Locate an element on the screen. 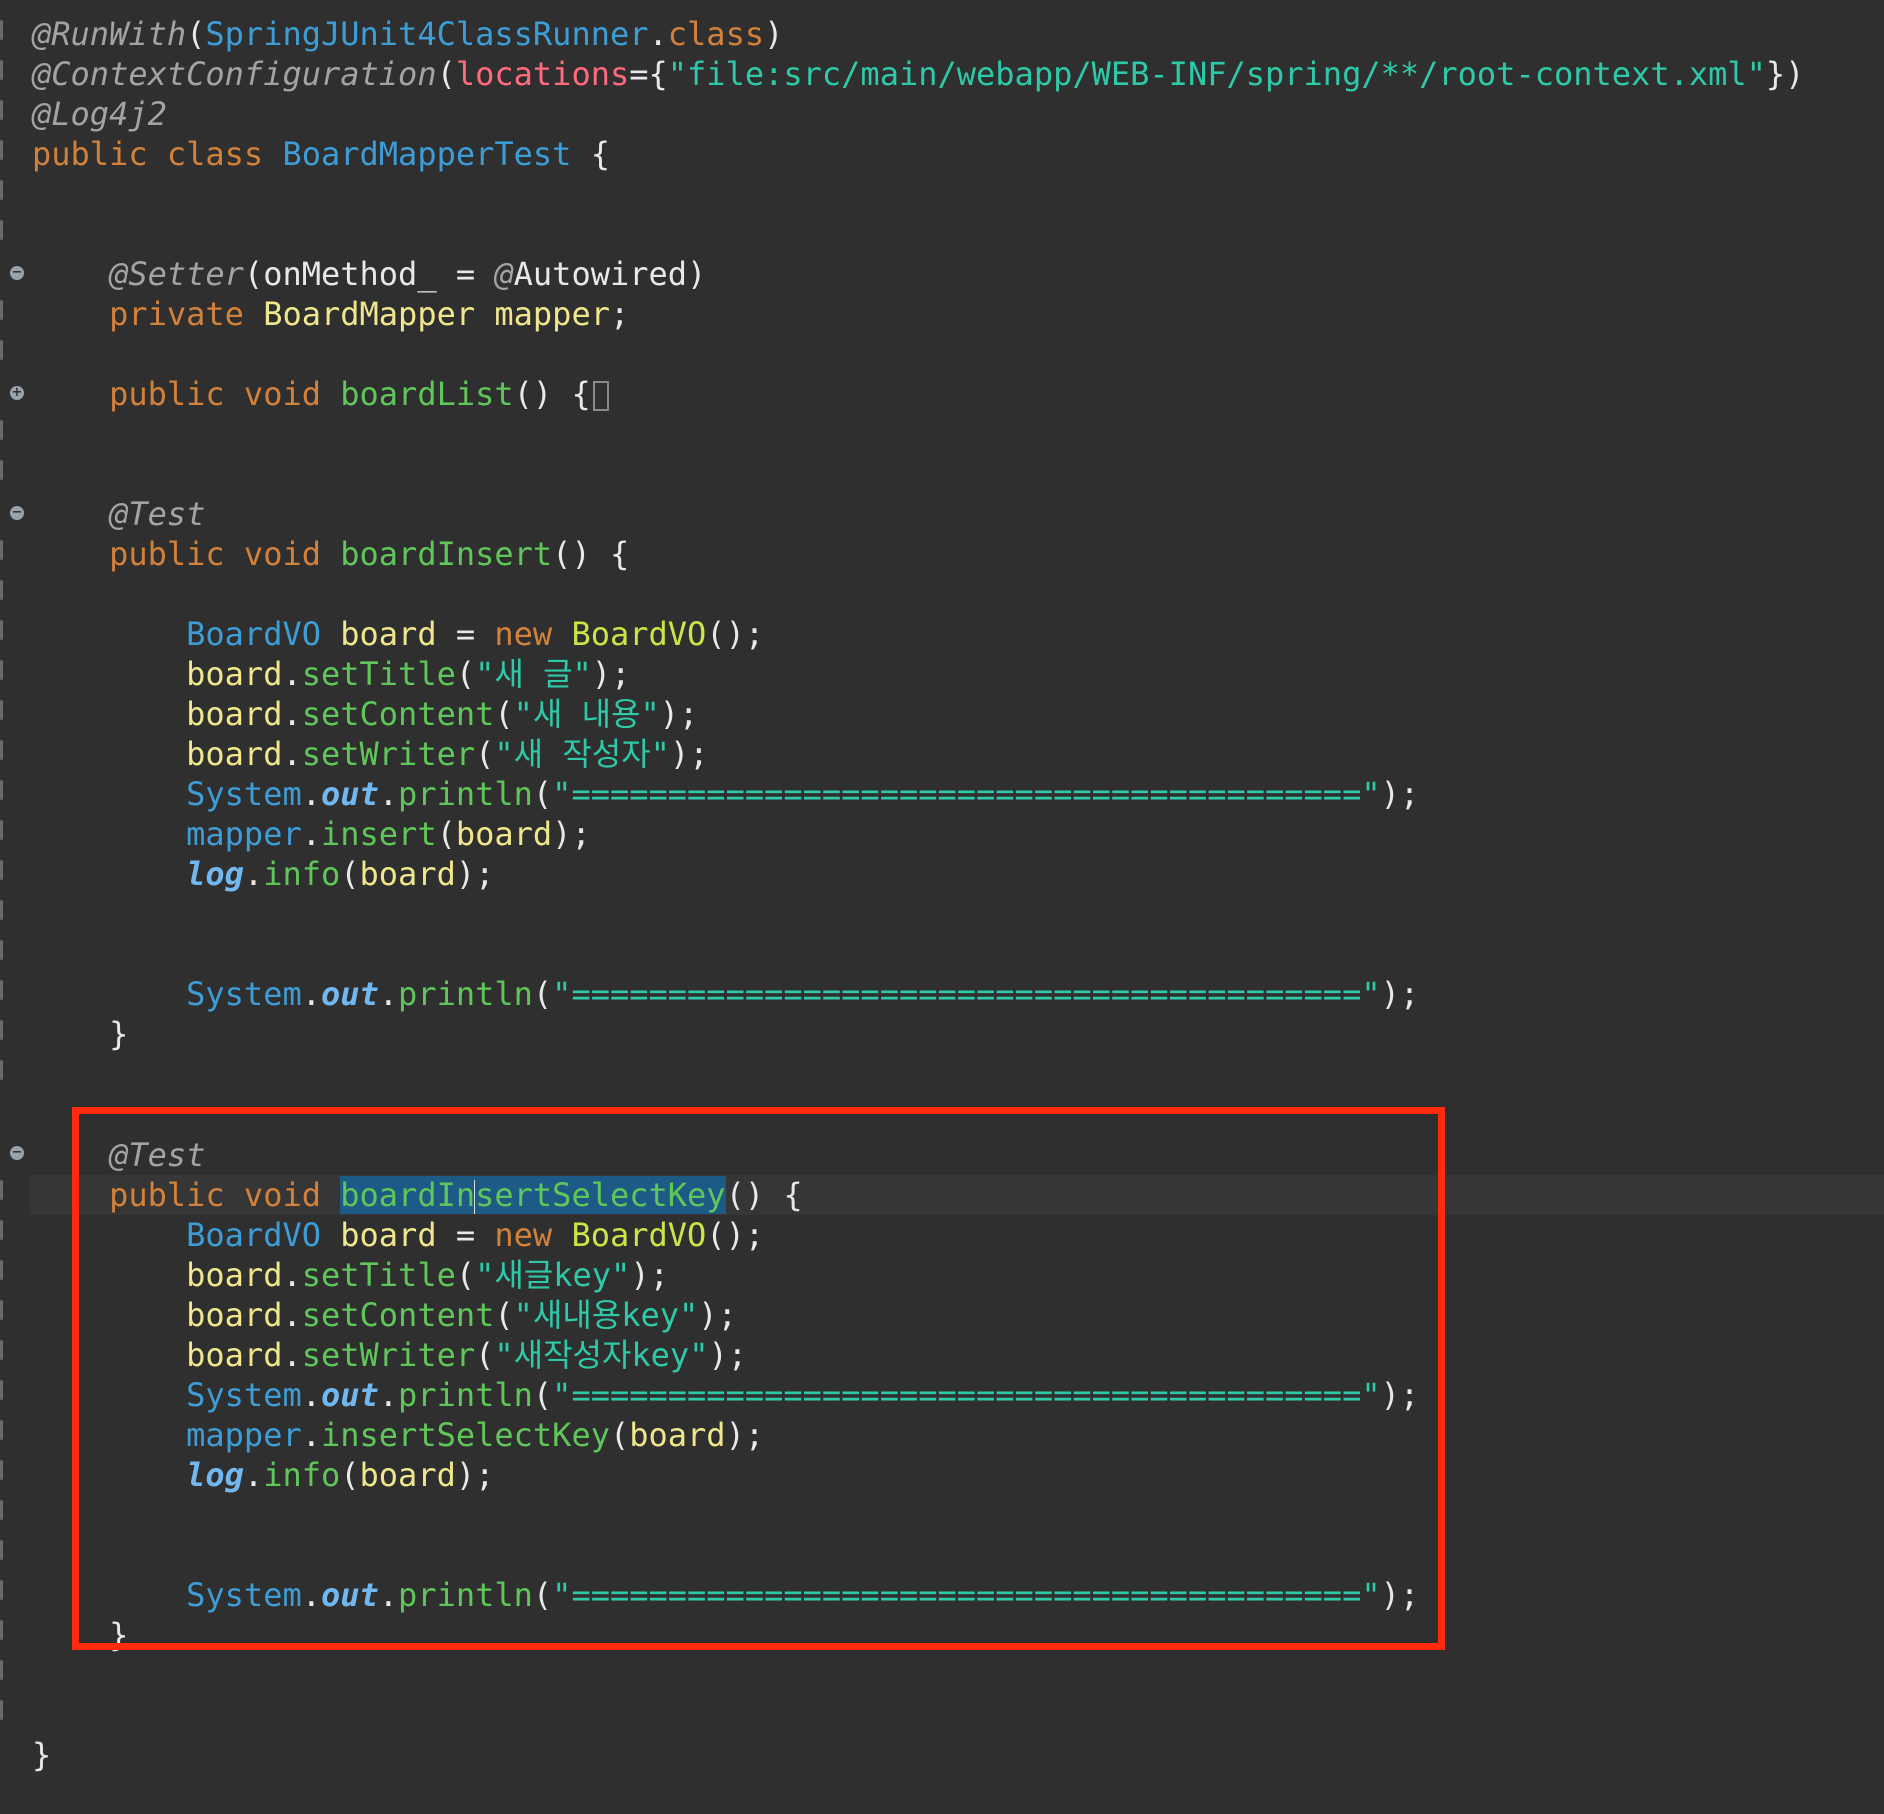  code-line: board.setWriter("새 작성자"); is located at coordinates (370, 754).